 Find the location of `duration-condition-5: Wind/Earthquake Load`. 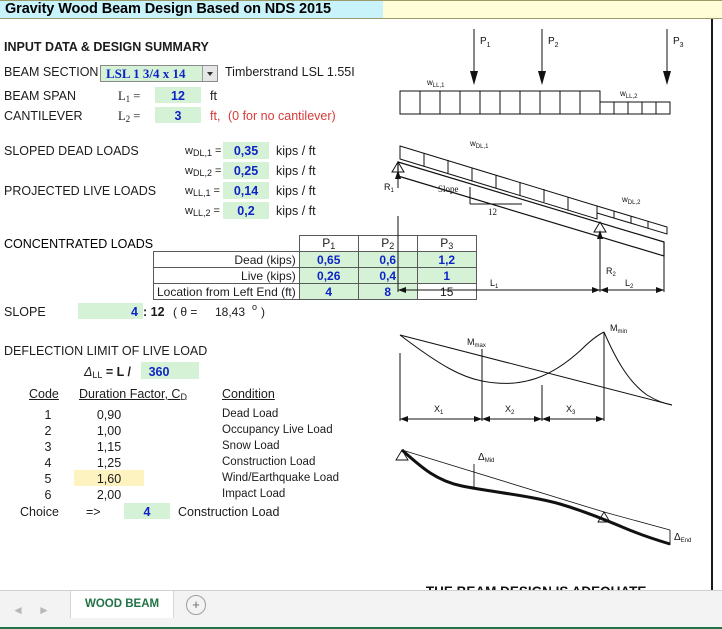

duration-condition-5: Wind/Earthquake Load is located at coordinates (280, 478).